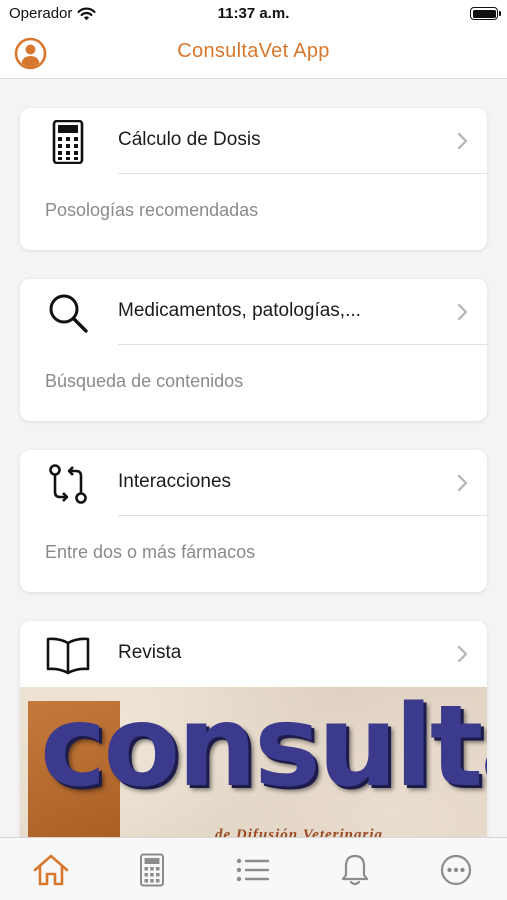 The image size is (507, 900). What do you see at coordinates (68, 656) in the screenshot?
I see `book-icon` at bounding box center [68, 656].